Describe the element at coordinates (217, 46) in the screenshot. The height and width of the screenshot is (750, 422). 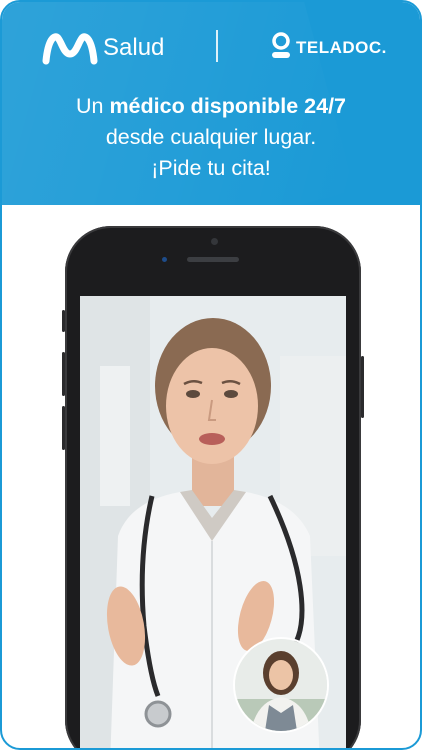
I see `brand-divider` at that location.